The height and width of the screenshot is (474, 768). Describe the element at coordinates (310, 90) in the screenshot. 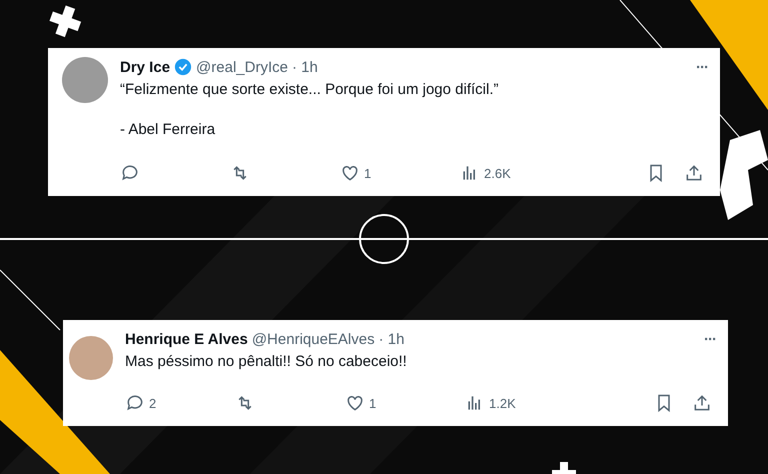

I see `tweet-text: “Felizmente que sorte existe... Porque foi um jogo difícil.”` at that location.